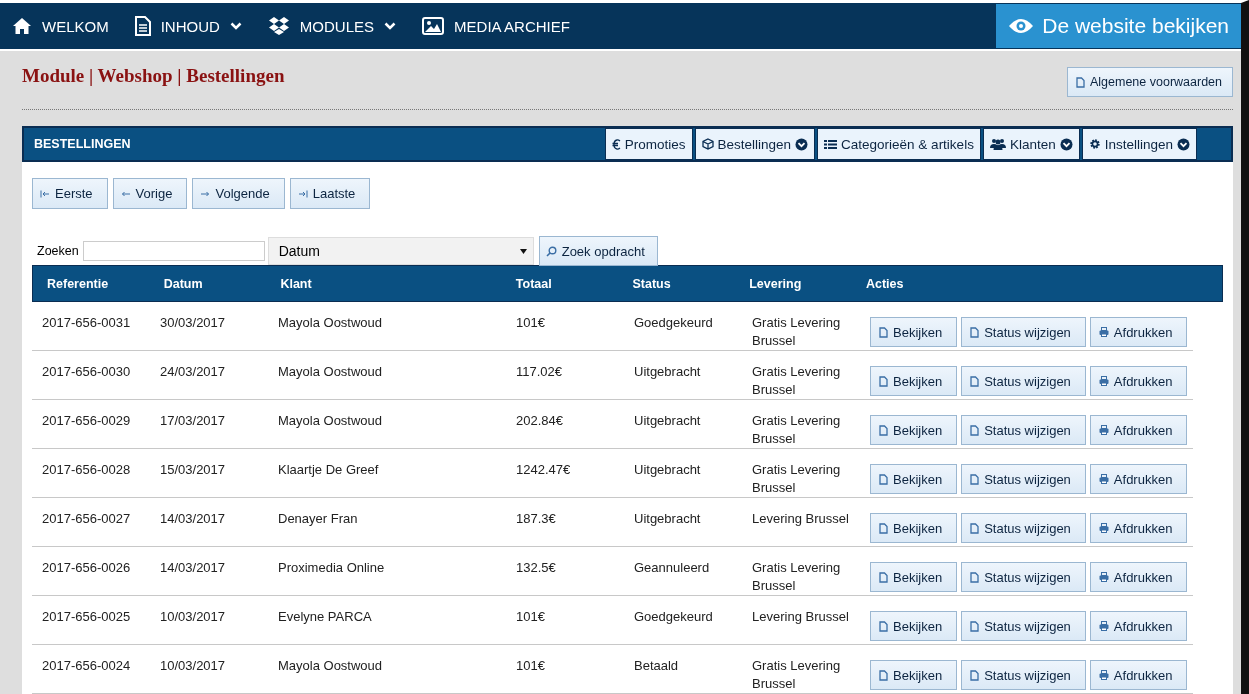 The height and width of the screenshot is (694, 1249). What do you see at coordinates (329, 470) in the screenshot?
I see `table-cell-text: Klaartje De Greef` at bounding box center [329, 470].